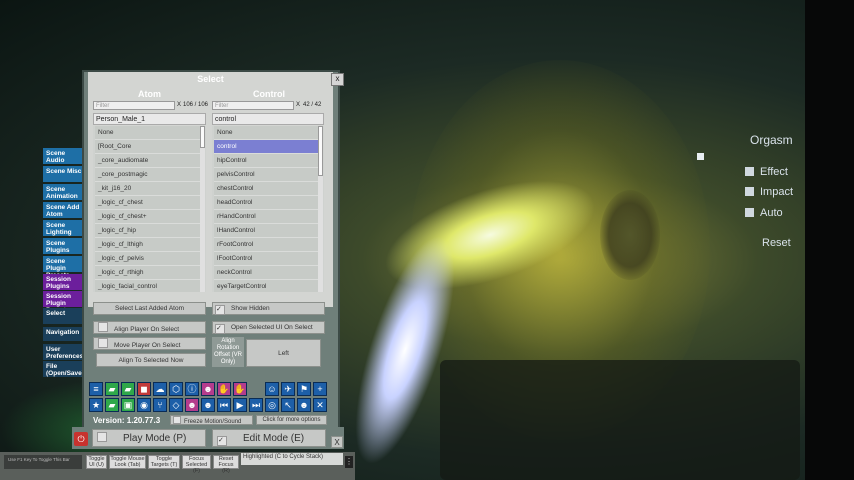  Describe the element at coordinates (64, 210) in the screenshot. I see `tab-scene-add-atom: Scene Add Atom` at that location.